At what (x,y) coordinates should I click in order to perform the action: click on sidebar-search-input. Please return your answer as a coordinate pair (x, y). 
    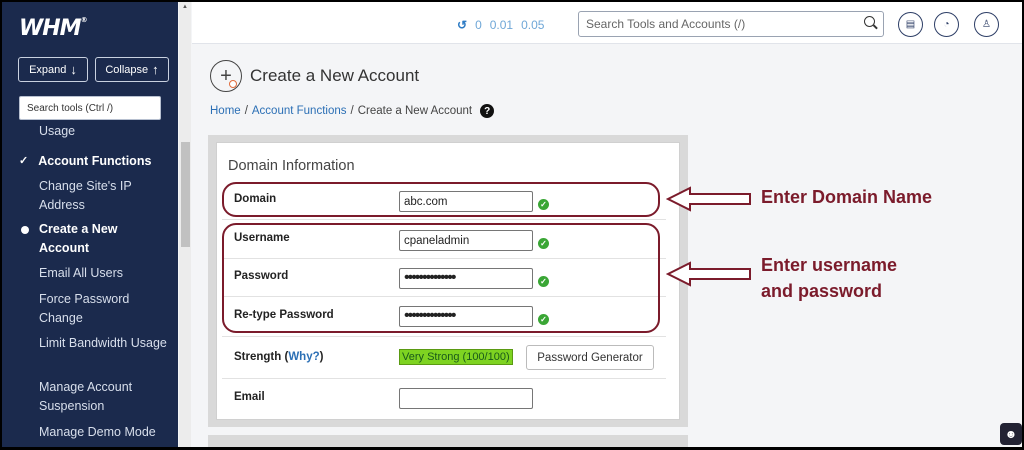
    Looking at the image, I should click on (90, 108).